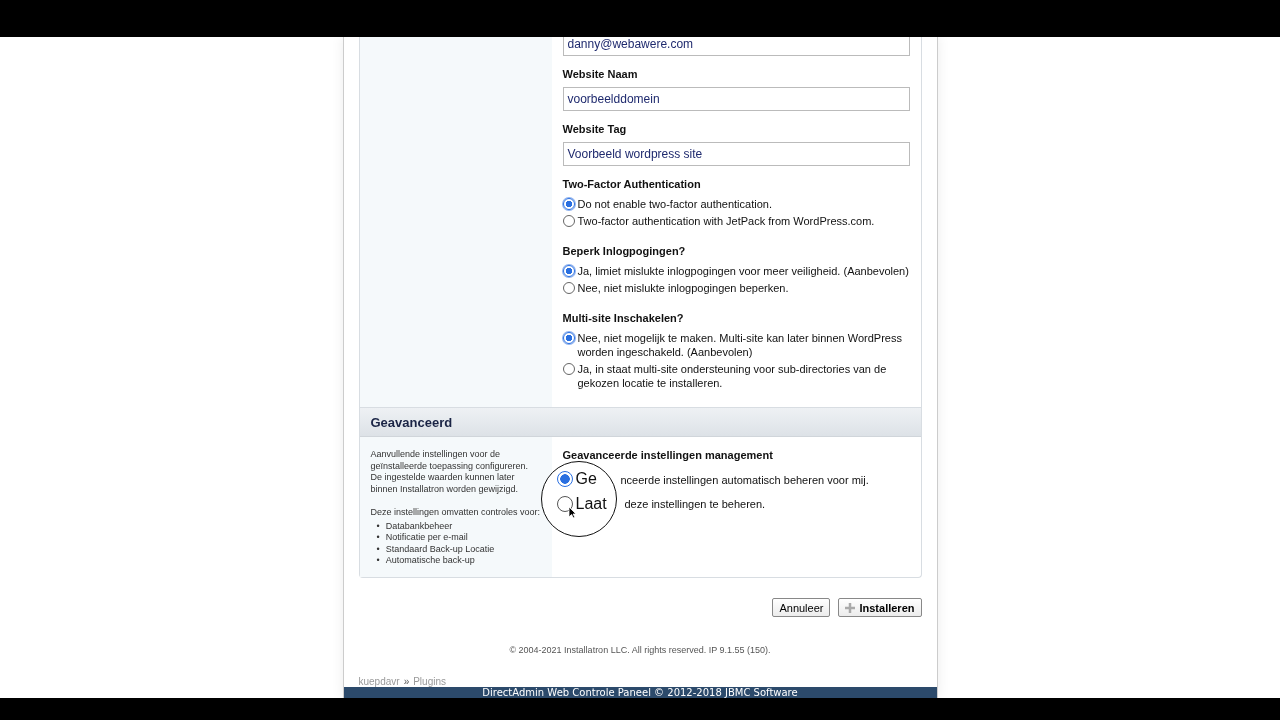 This screenshot has width=1280, height=720. I want to click on text-field: voorbeelddomein, so click(736, 99).